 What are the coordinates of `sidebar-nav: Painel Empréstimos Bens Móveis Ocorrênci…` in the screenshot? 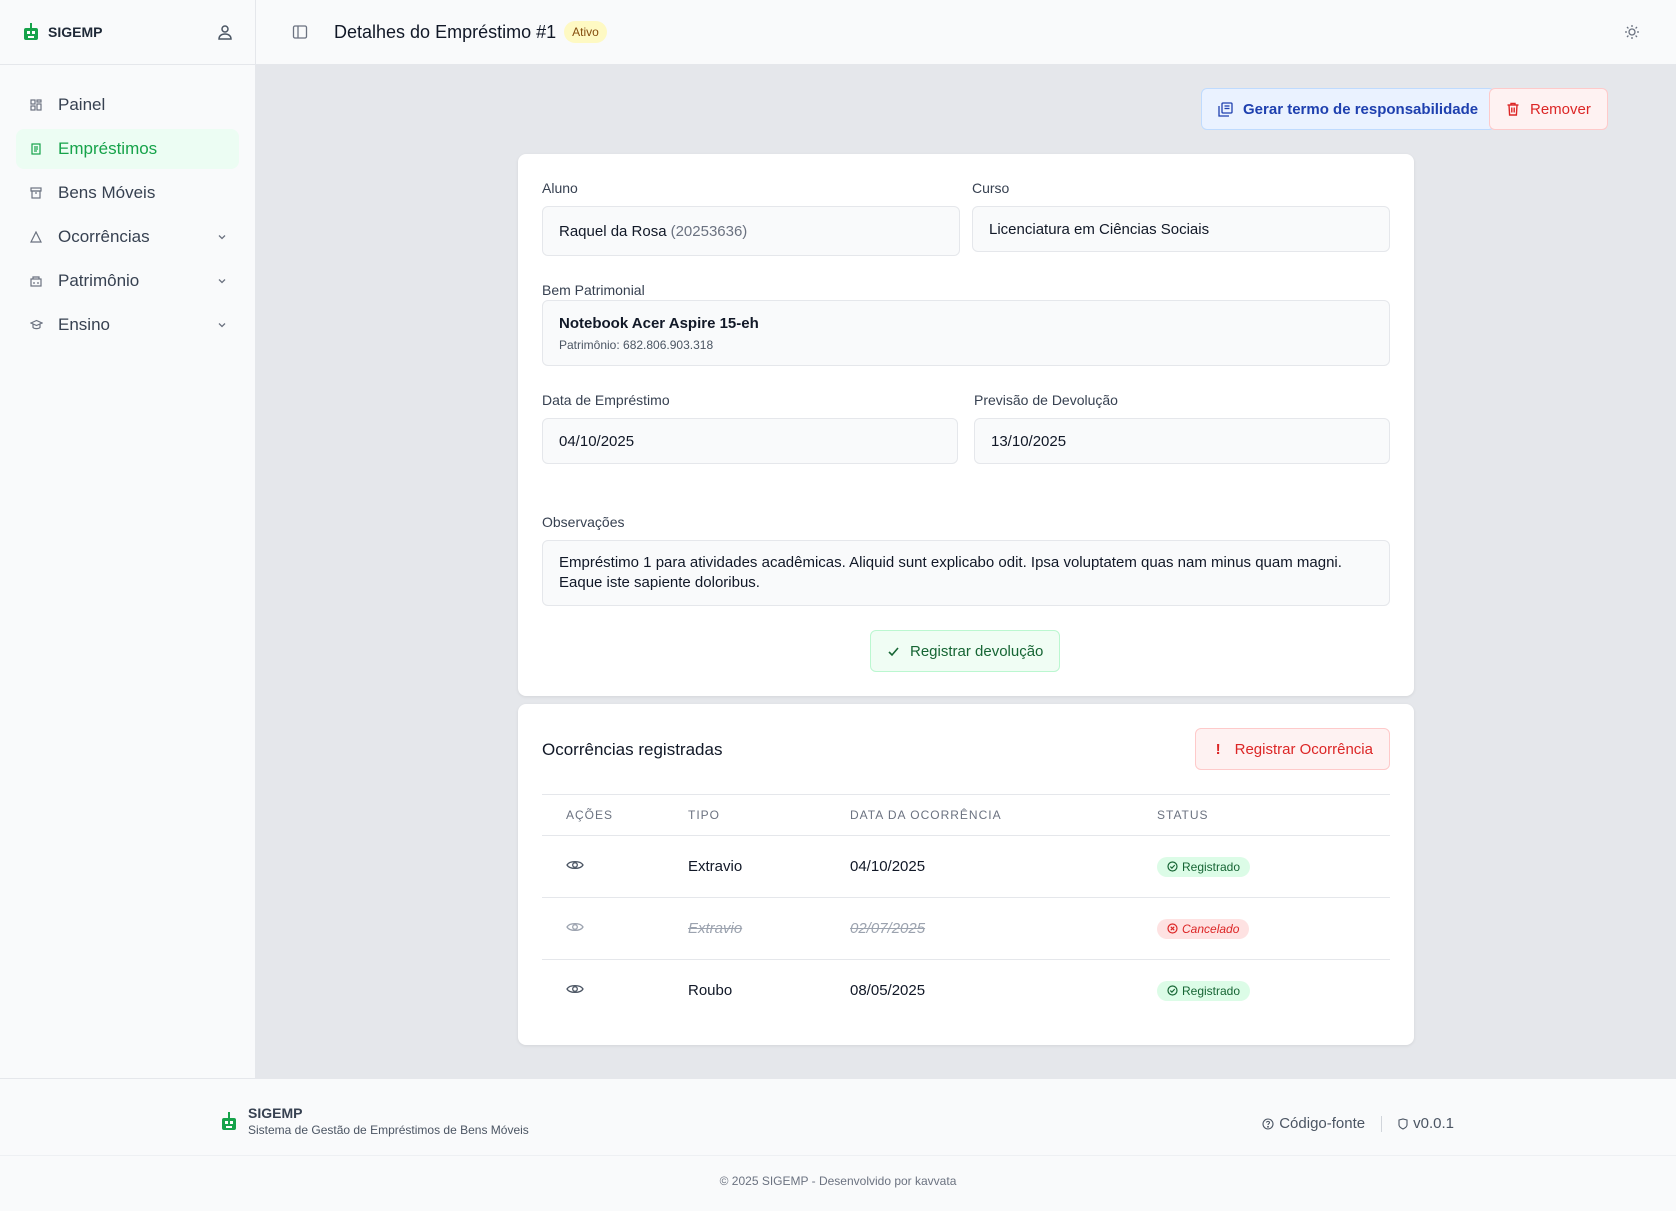 It's located at (127, 217).